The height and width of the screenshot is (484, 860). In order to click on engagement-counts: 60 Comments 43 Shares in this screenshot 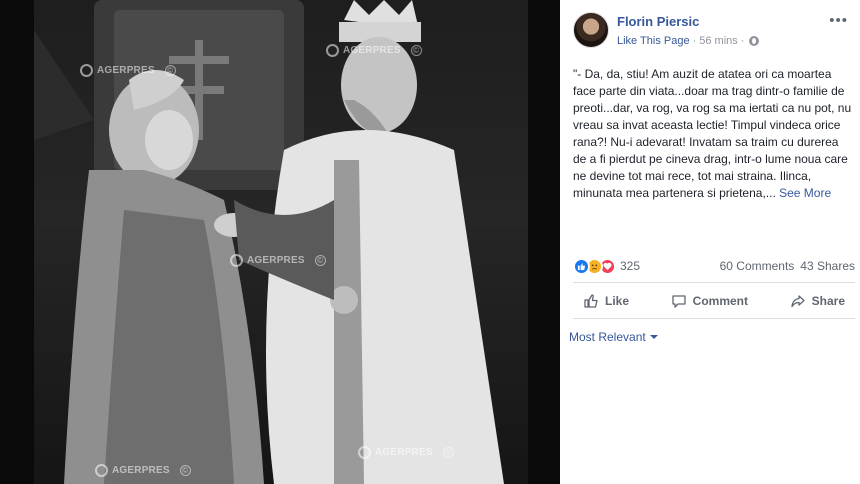, I will do `click(787, 266)`.